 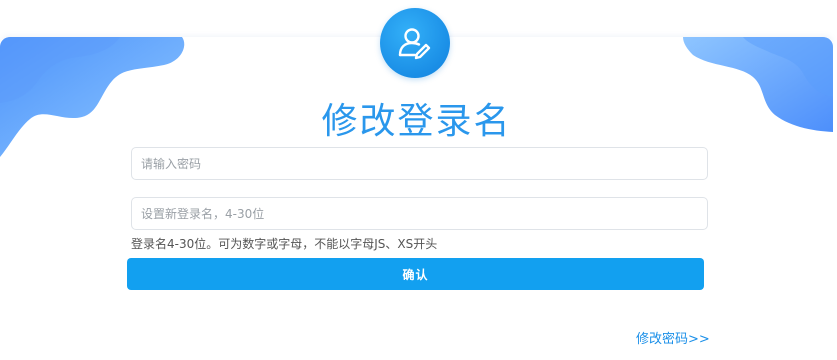 I want to click on user-edit-icon, so click(x=414, y=44).